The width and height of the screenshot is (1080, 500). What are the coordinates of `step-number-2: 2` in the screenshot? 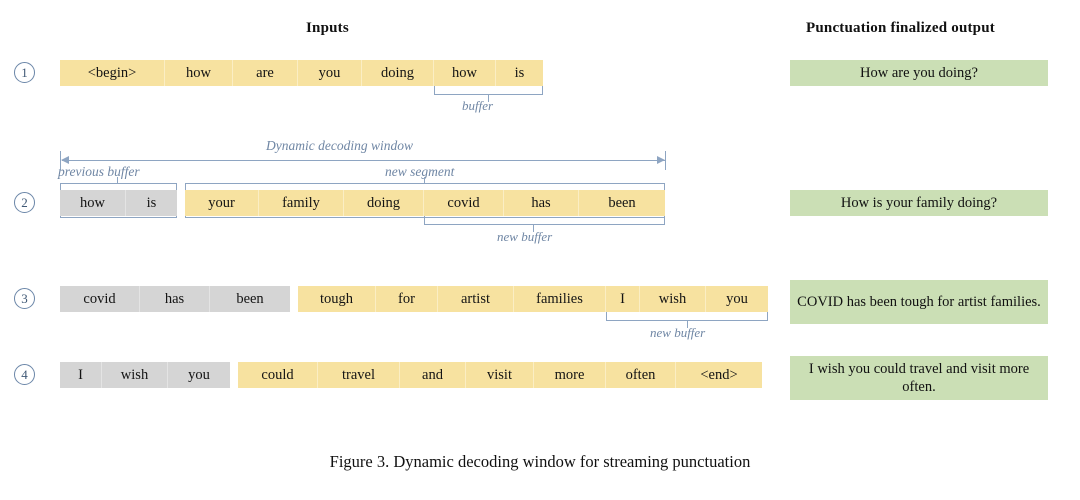 It's located at (24, 202).